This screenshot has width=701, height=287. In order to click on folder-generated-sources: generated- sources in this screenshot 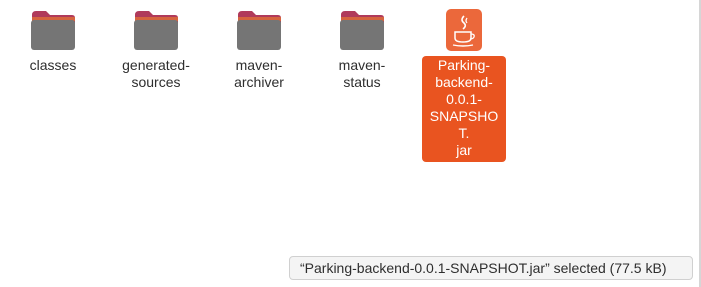, I will do `click(156, 50)`.